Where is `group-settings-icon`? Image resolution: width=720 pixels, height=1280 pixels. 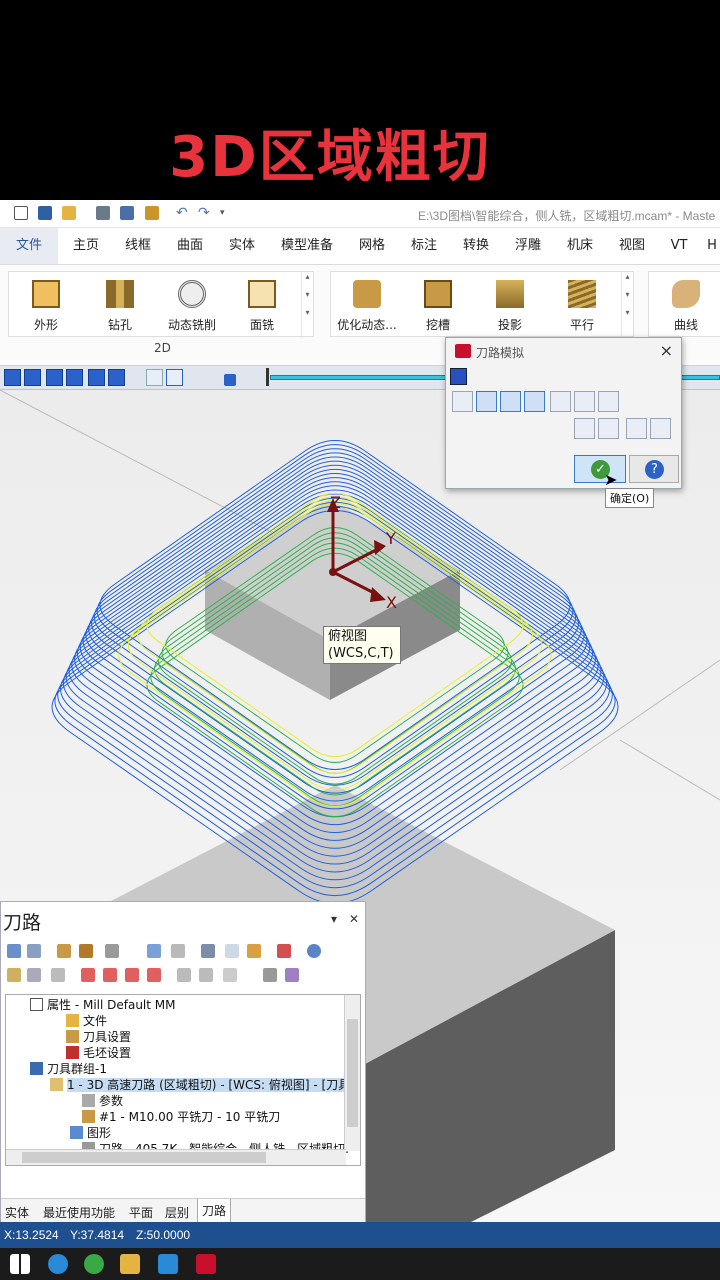
group-settings-icon is located at coordinates (270, 975).